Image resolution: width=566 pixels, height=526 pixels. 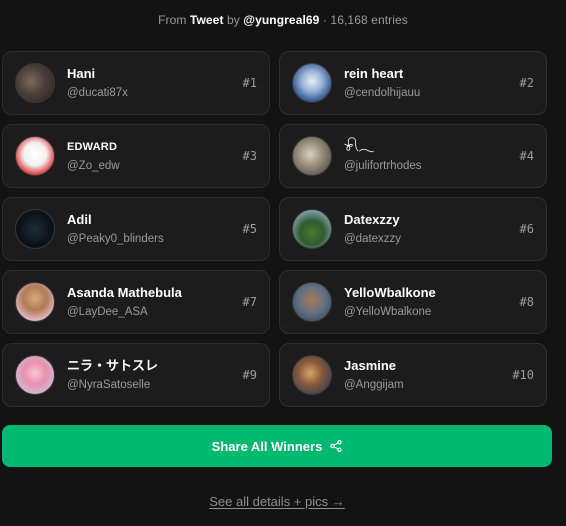 What do you see at coordinates (382, 92) in the screenshot?
I see `winner-handle: @cendolhijauu` at bounding box center [382, 92].